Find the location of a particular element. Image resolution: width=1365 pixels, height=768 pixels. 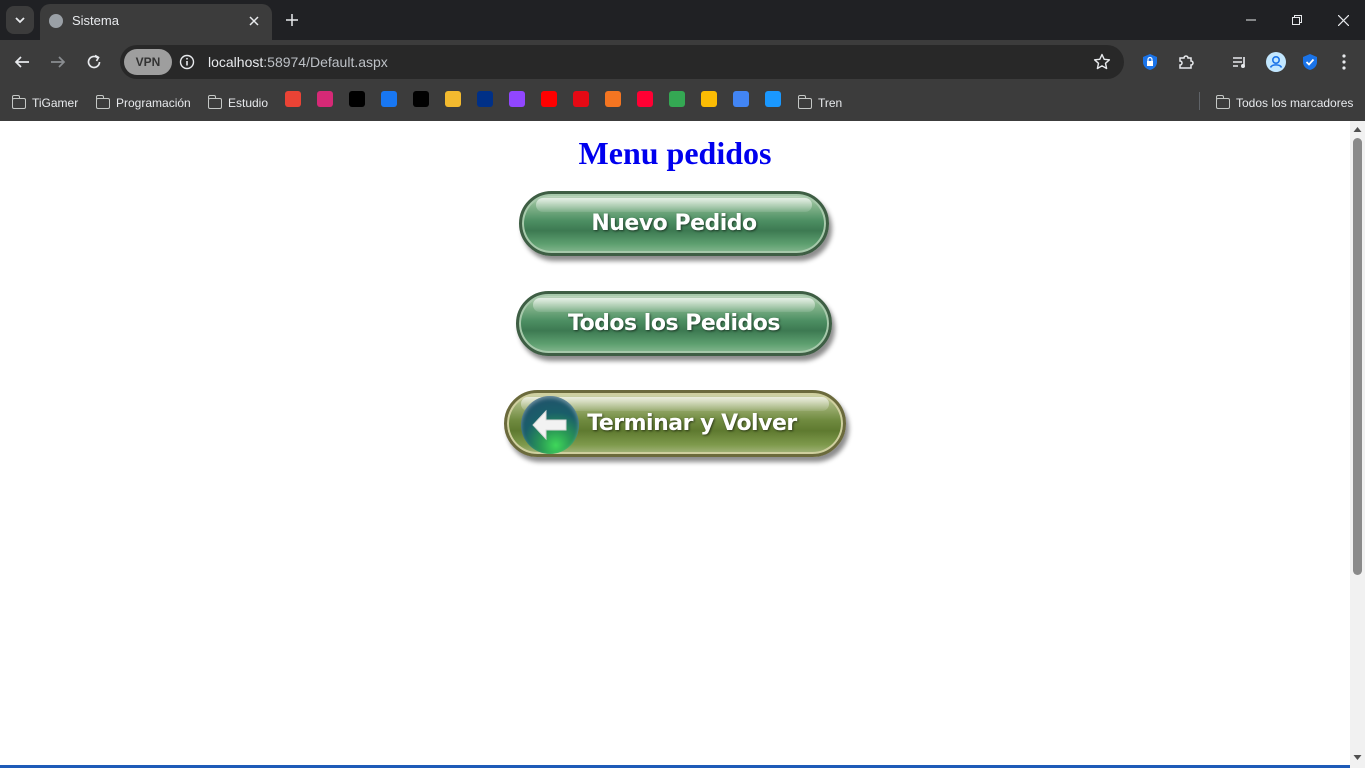

page-scrollbar is located at coordinates (1357, 444).